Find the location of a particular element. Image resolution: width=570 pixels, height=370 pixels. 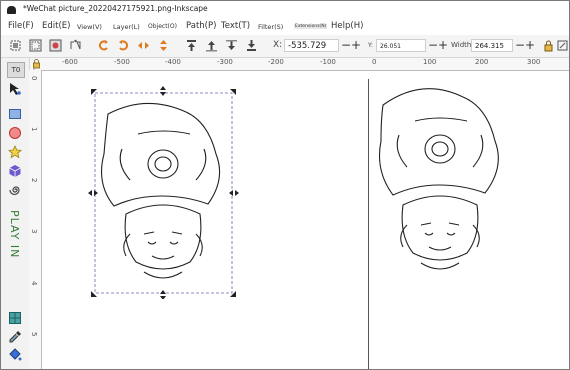

ruler-label-m100: -100 is located at coordinates (328, 62).